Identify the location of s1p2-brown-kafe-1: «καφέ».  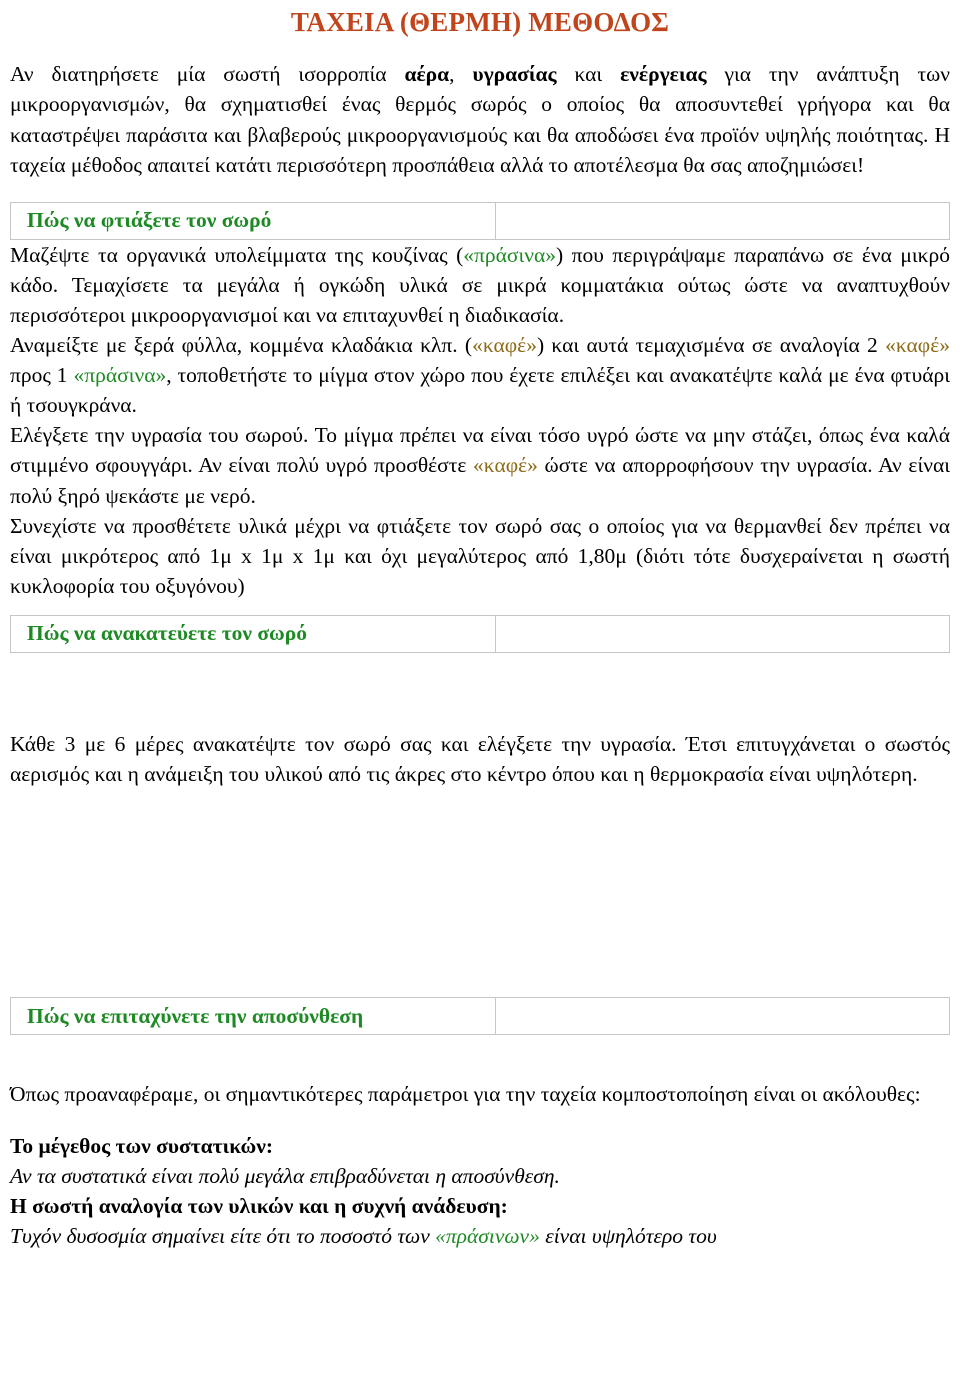
(504, 345).